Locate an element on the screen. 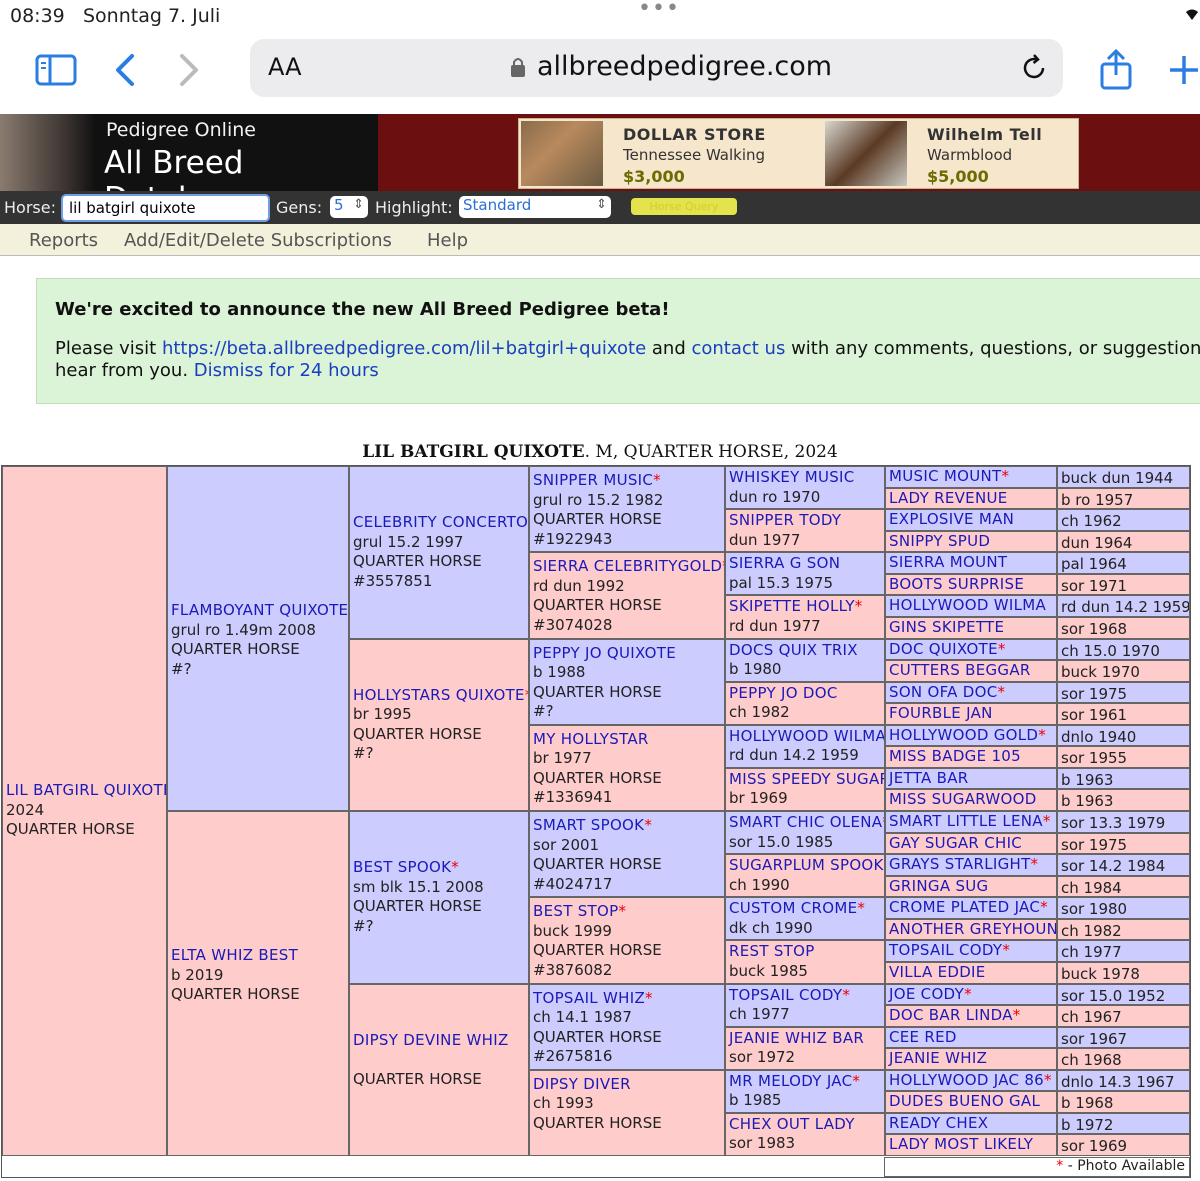 The width and height of the screenshot is (1200, 1181). horse-name-link: SIERRA CELEBRITYGOLD is located at coordinates (627, 566).